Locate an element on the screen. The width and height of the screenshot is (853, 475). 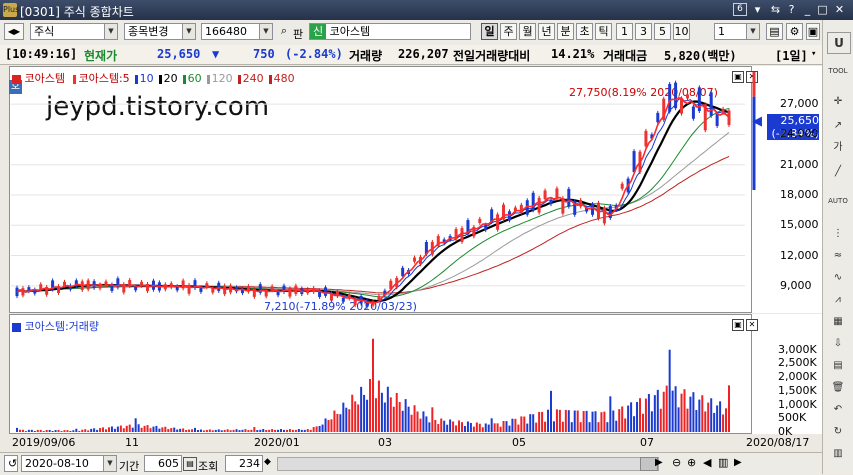
layout-icon: ▤ is located at coordinates (838, 366).